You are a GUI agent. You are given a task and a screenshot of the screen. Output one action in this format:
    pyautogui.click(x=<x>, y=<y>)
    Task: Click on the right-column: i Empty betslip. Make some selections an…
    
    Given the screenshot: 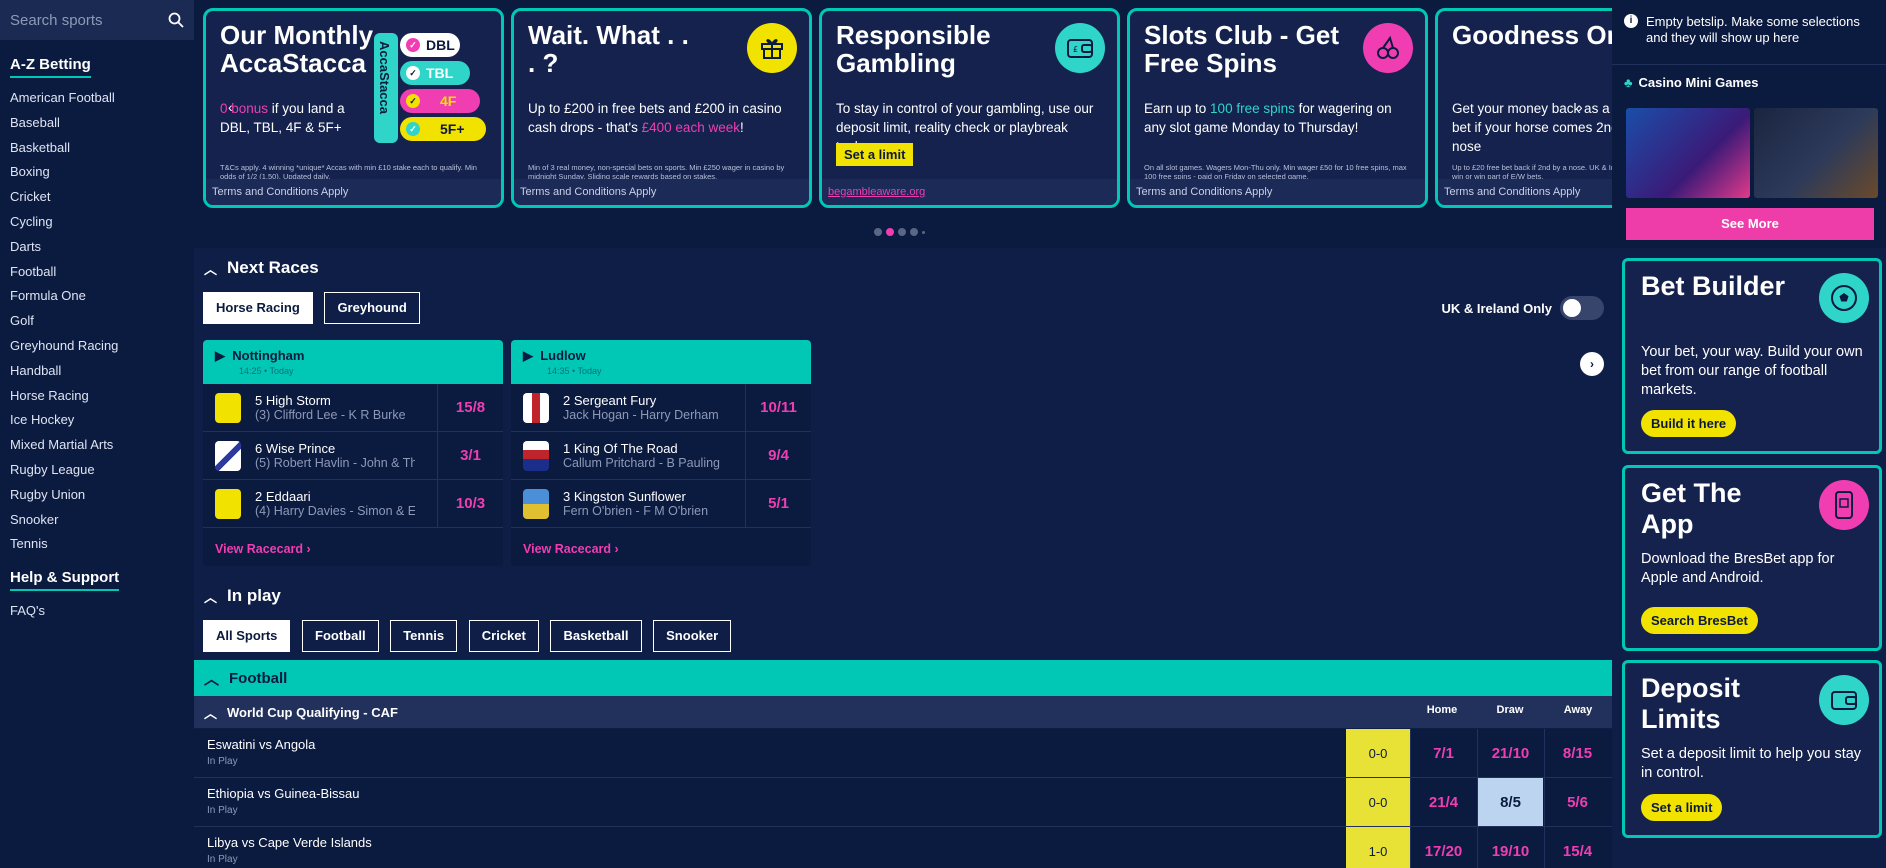 What is the action you would take?
    pyautogui.click(x=1749, y=434)
    